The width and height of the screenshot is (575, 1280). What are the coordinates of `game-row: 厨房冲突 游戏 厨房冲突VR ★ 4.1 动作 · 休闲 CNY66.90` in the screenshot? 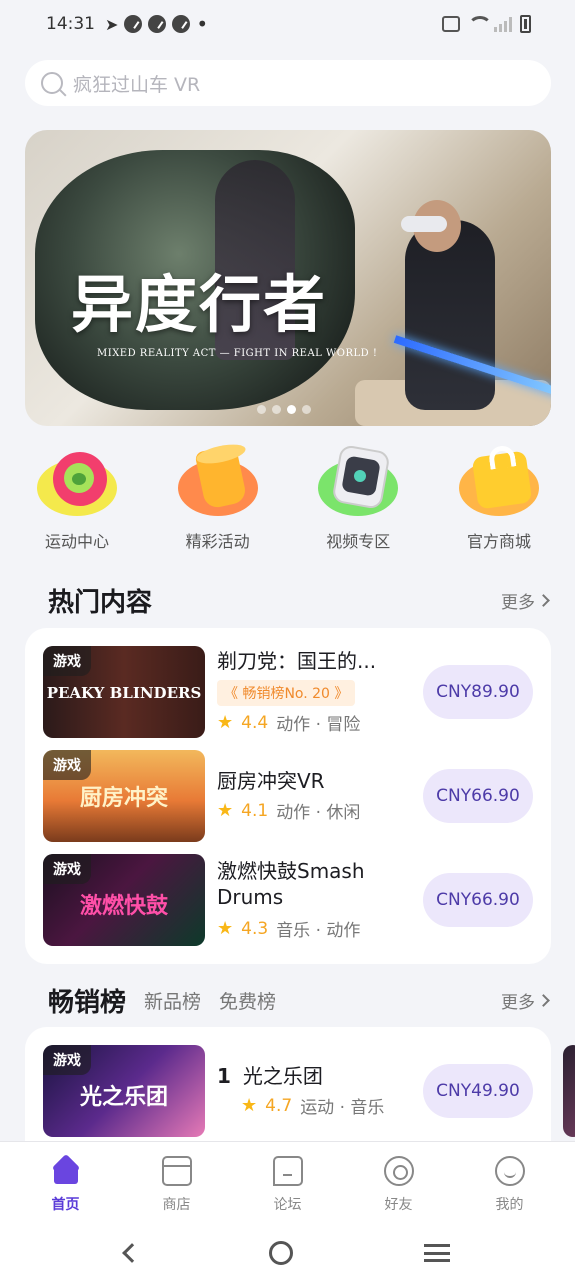 It's located at (288, 796).